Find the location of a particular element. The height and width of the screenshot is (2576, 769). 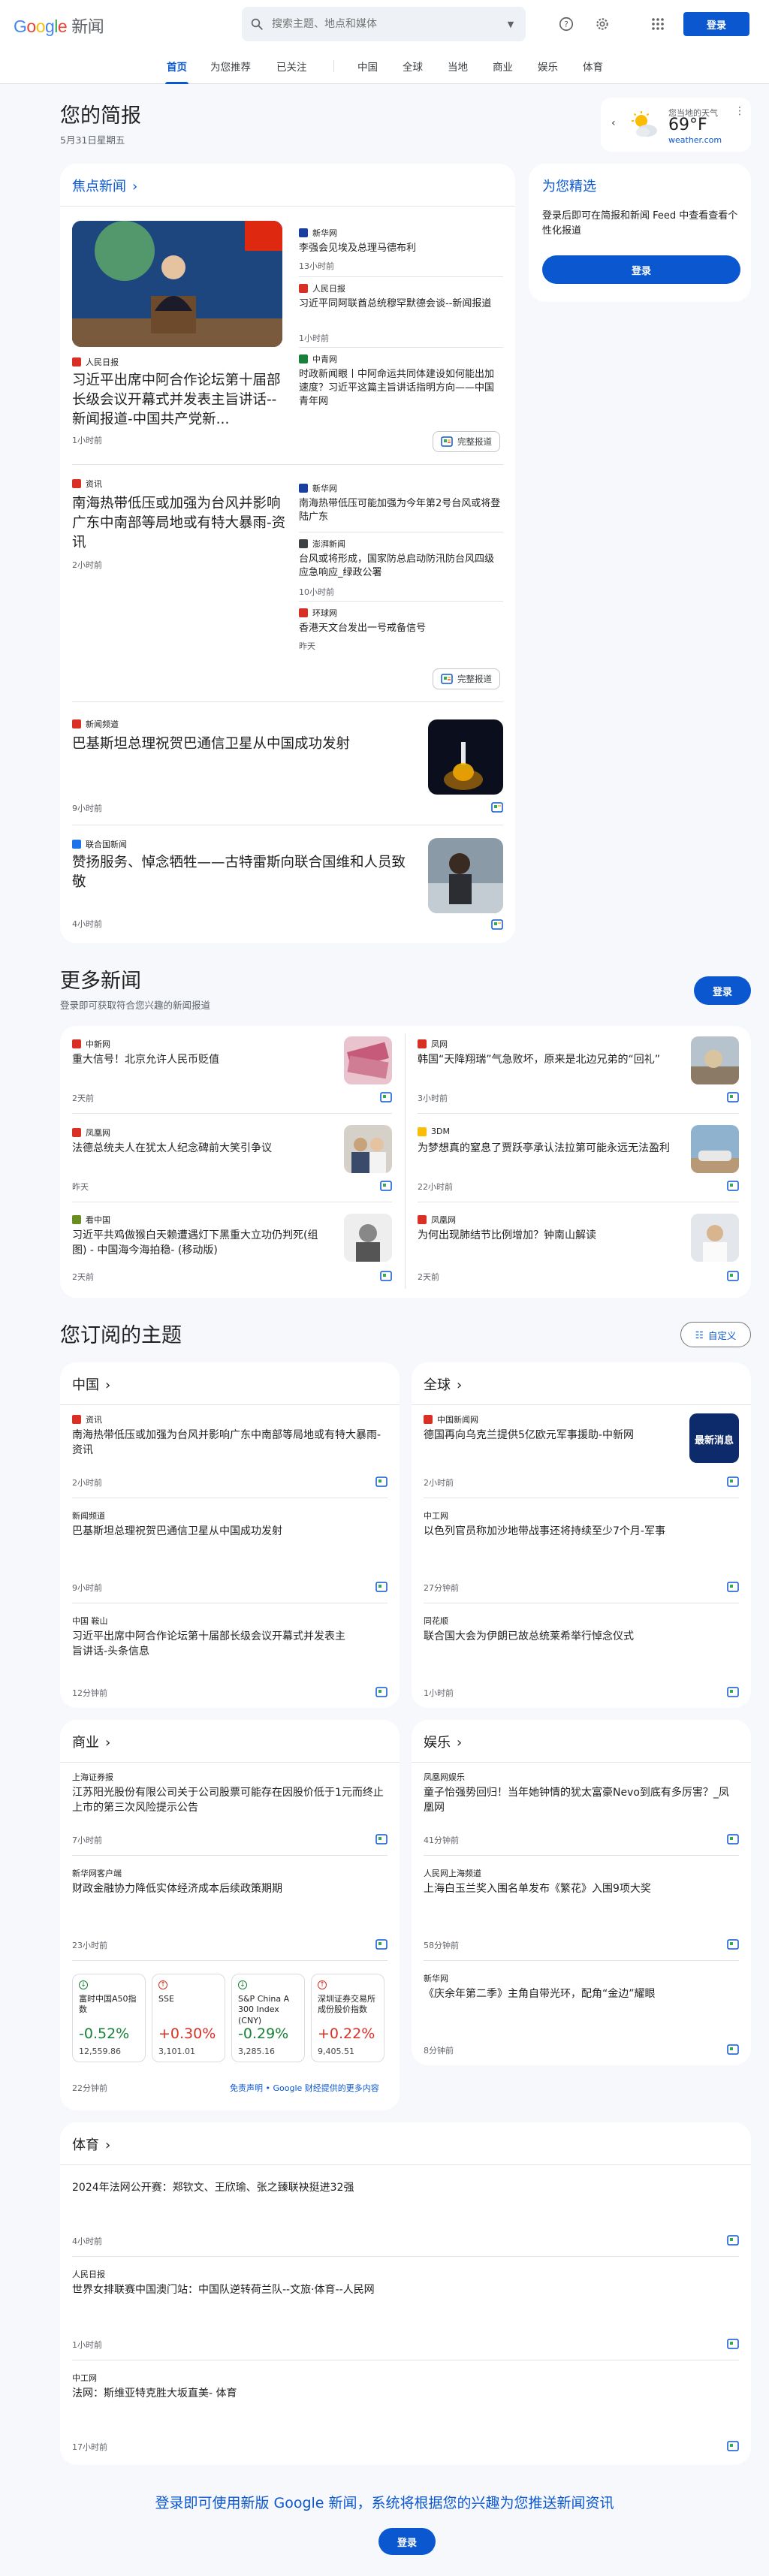

settings-gear-icon is located at coordinates (602, 24).